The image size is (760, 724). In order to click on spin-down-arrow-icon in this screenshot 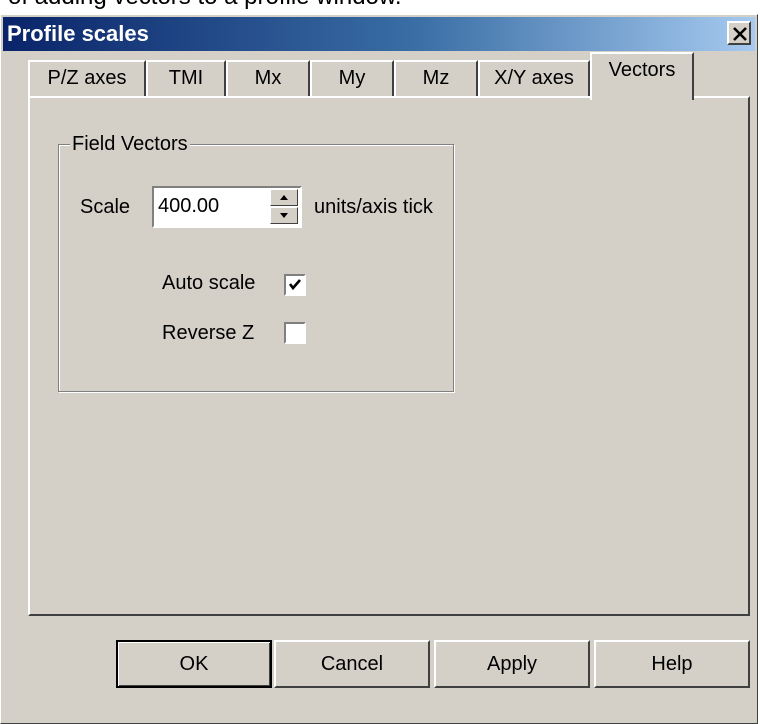, I will do `click(284, 215)`.